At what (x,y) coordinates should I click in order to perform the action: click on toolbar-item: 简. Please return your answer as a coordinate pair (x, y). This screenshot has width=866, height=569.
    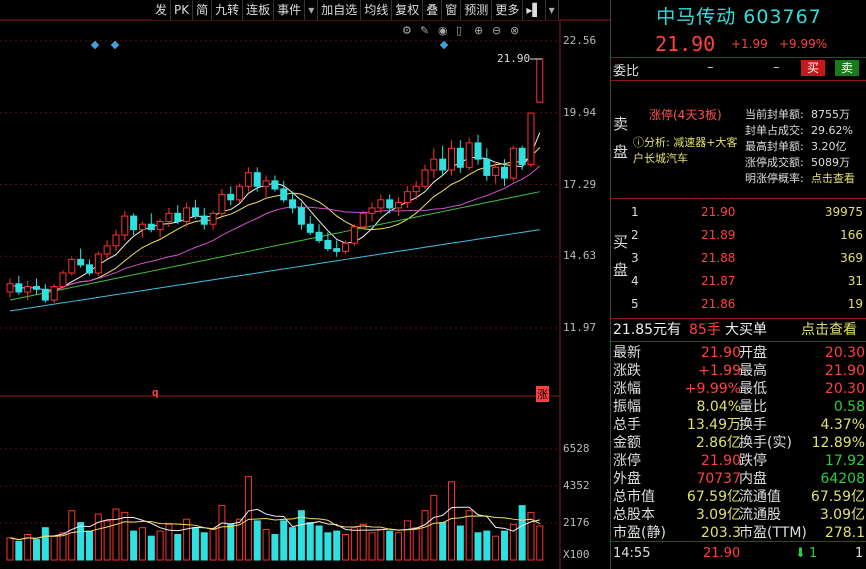
    Looking at the image, I should click on (203, 10).